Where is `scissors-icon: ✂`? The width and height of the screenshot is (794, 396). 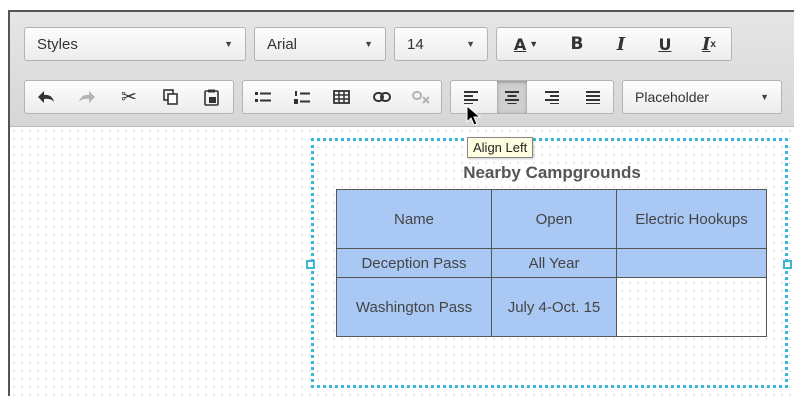 scissors-icon: ✂ is located at coordinates (129, 97).